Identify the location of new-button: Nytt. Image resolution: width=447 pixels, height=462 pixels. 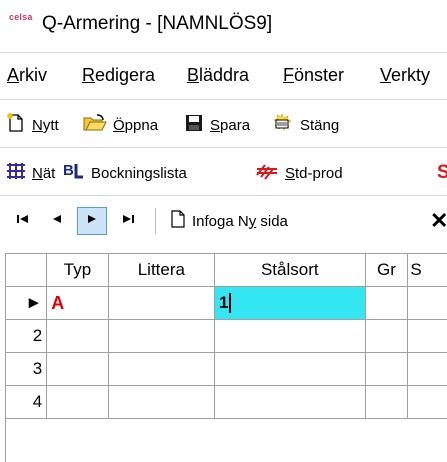
(32, 125).